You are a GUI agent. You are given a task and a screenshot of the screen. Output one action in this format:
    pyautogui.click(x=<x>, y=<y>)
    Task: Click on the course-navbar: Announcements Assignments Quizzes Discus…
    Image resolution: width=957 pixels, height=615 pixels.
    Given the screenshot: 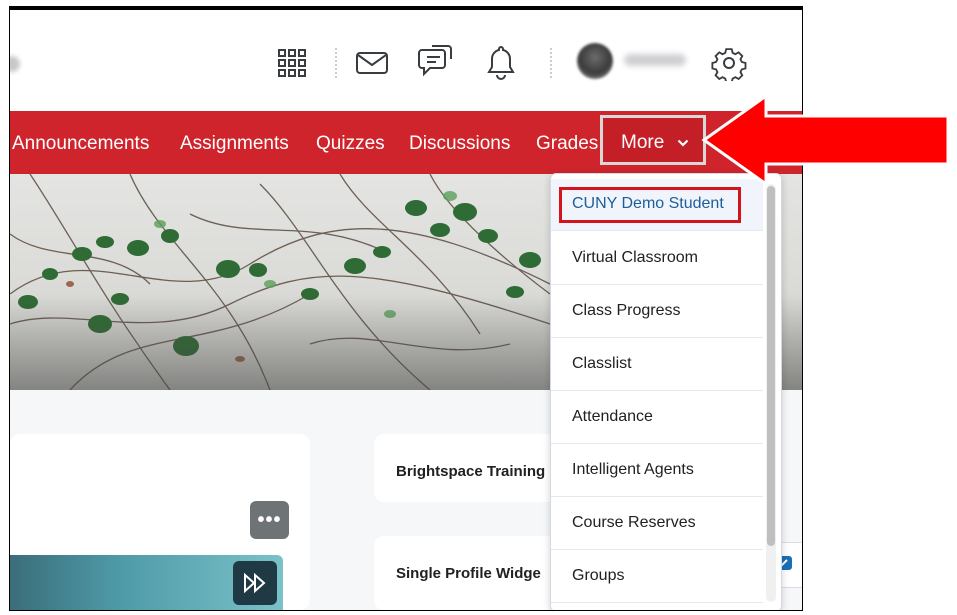 What is the action you would take?
    pyautogui.click(x=406, y=142)
    